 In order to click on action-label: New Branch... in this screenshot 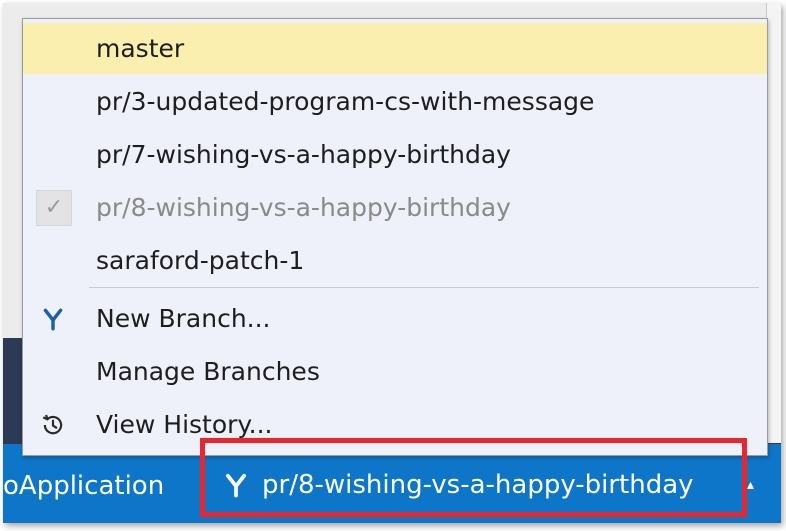, I will do `click(183, 318)`.